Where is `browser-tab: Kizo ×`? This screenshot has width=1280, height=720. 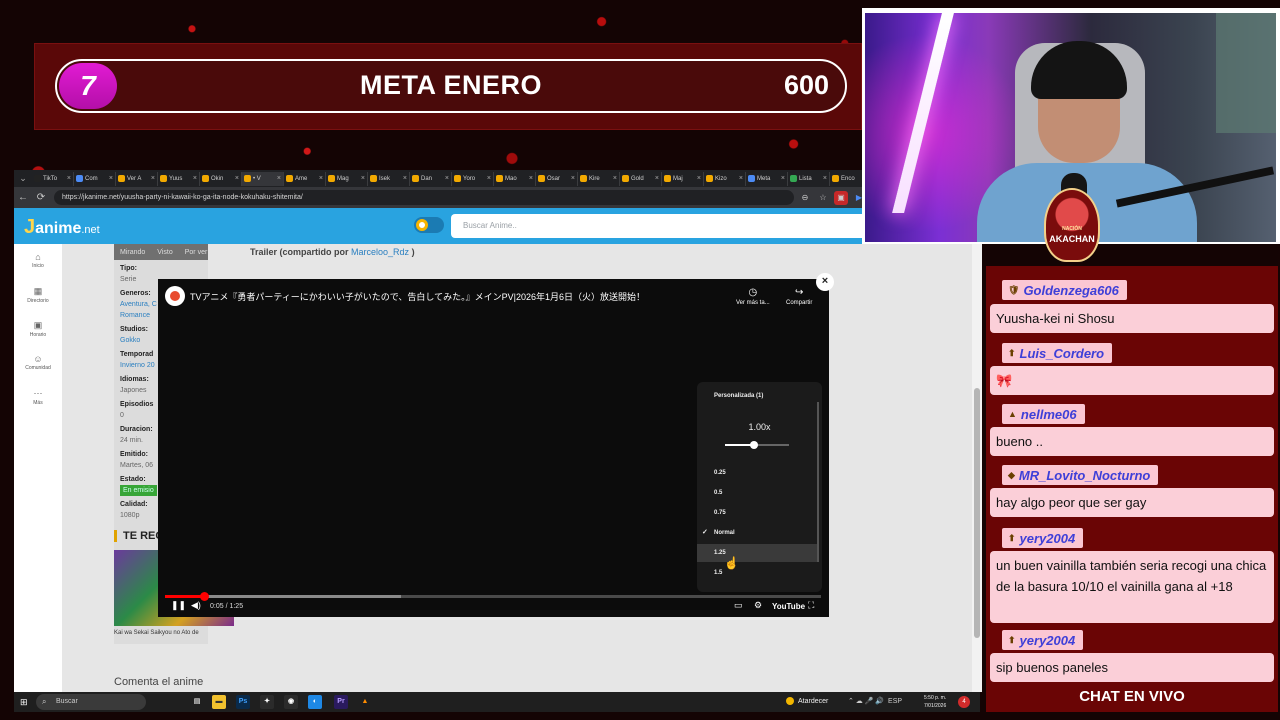
browser-tab: Kizo × is located at coordinates (725, 178).